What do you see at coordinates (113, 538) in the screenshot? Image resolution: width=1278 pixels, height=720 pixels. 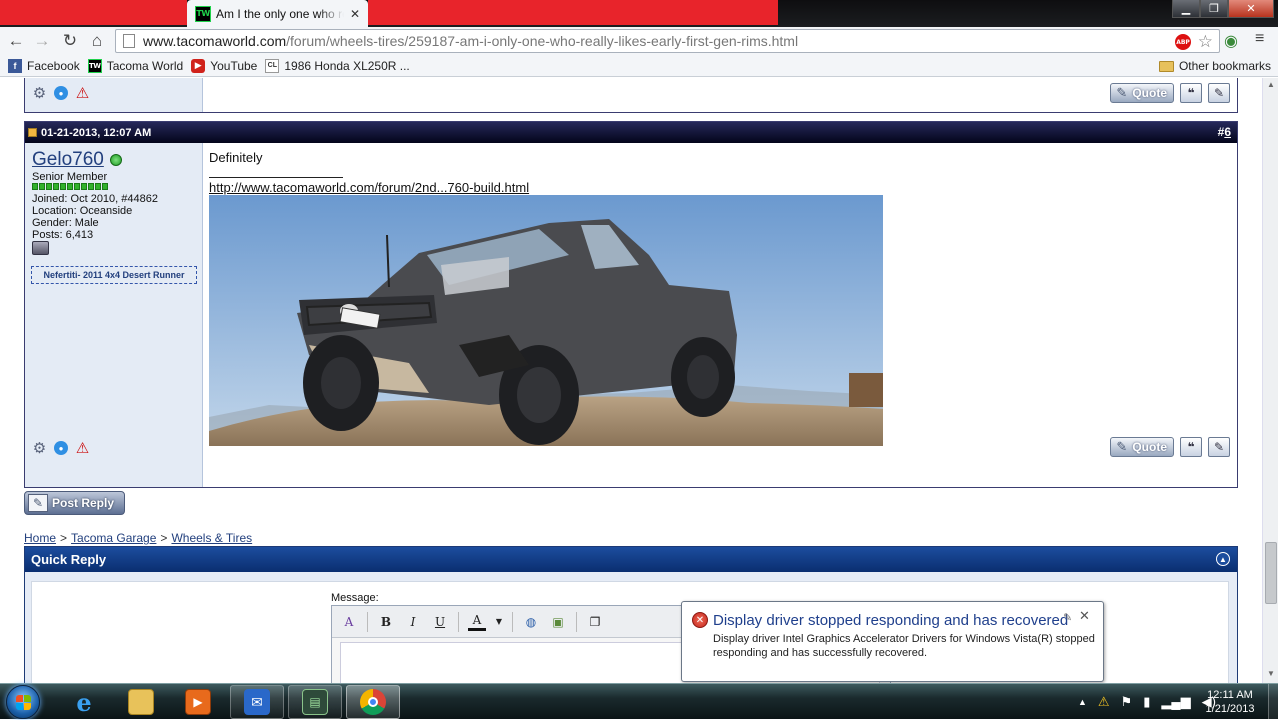 I see `breadcrumb-tacoma-garage: Tacoma Garage` at bounding box center [113, 538].